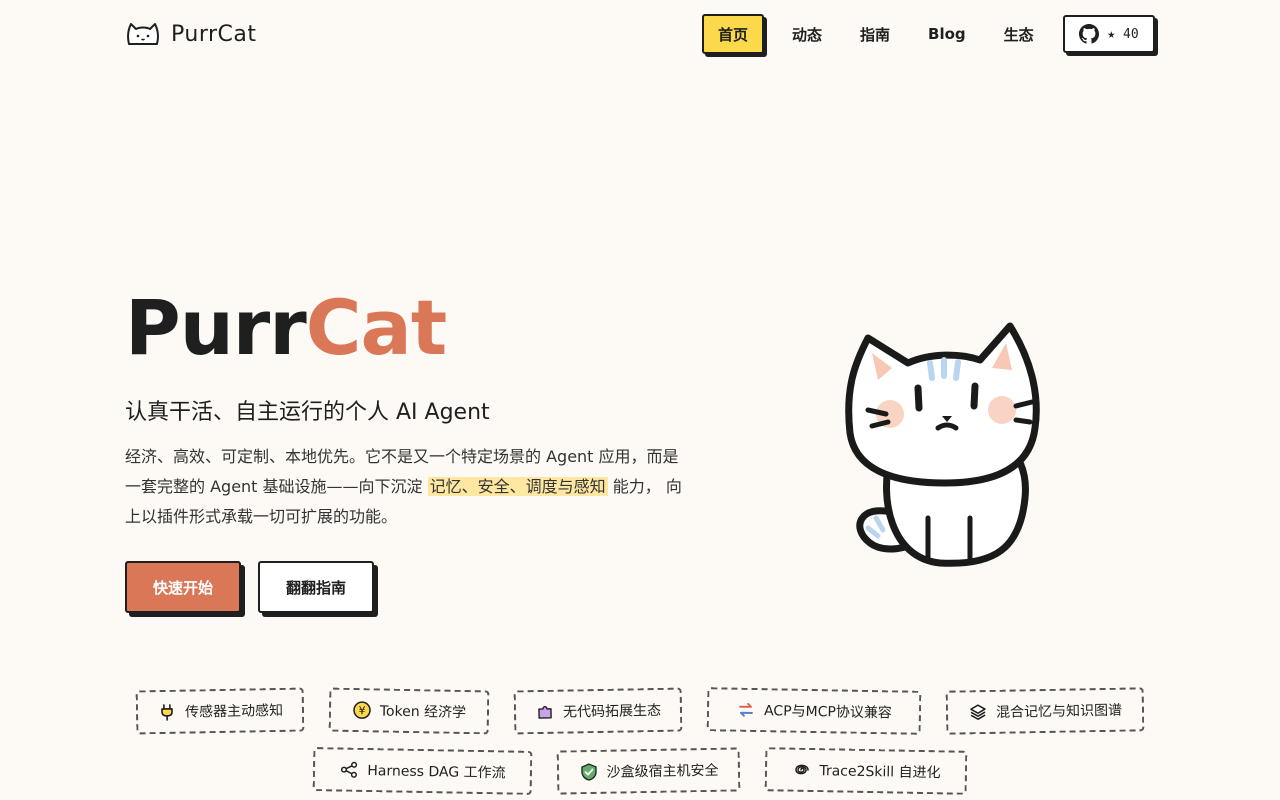  What do you see at coordinates (880, 772) in the screenshot?
I see `feature-label: Trace2Skill 自进化` at bounding box center [880, 772].